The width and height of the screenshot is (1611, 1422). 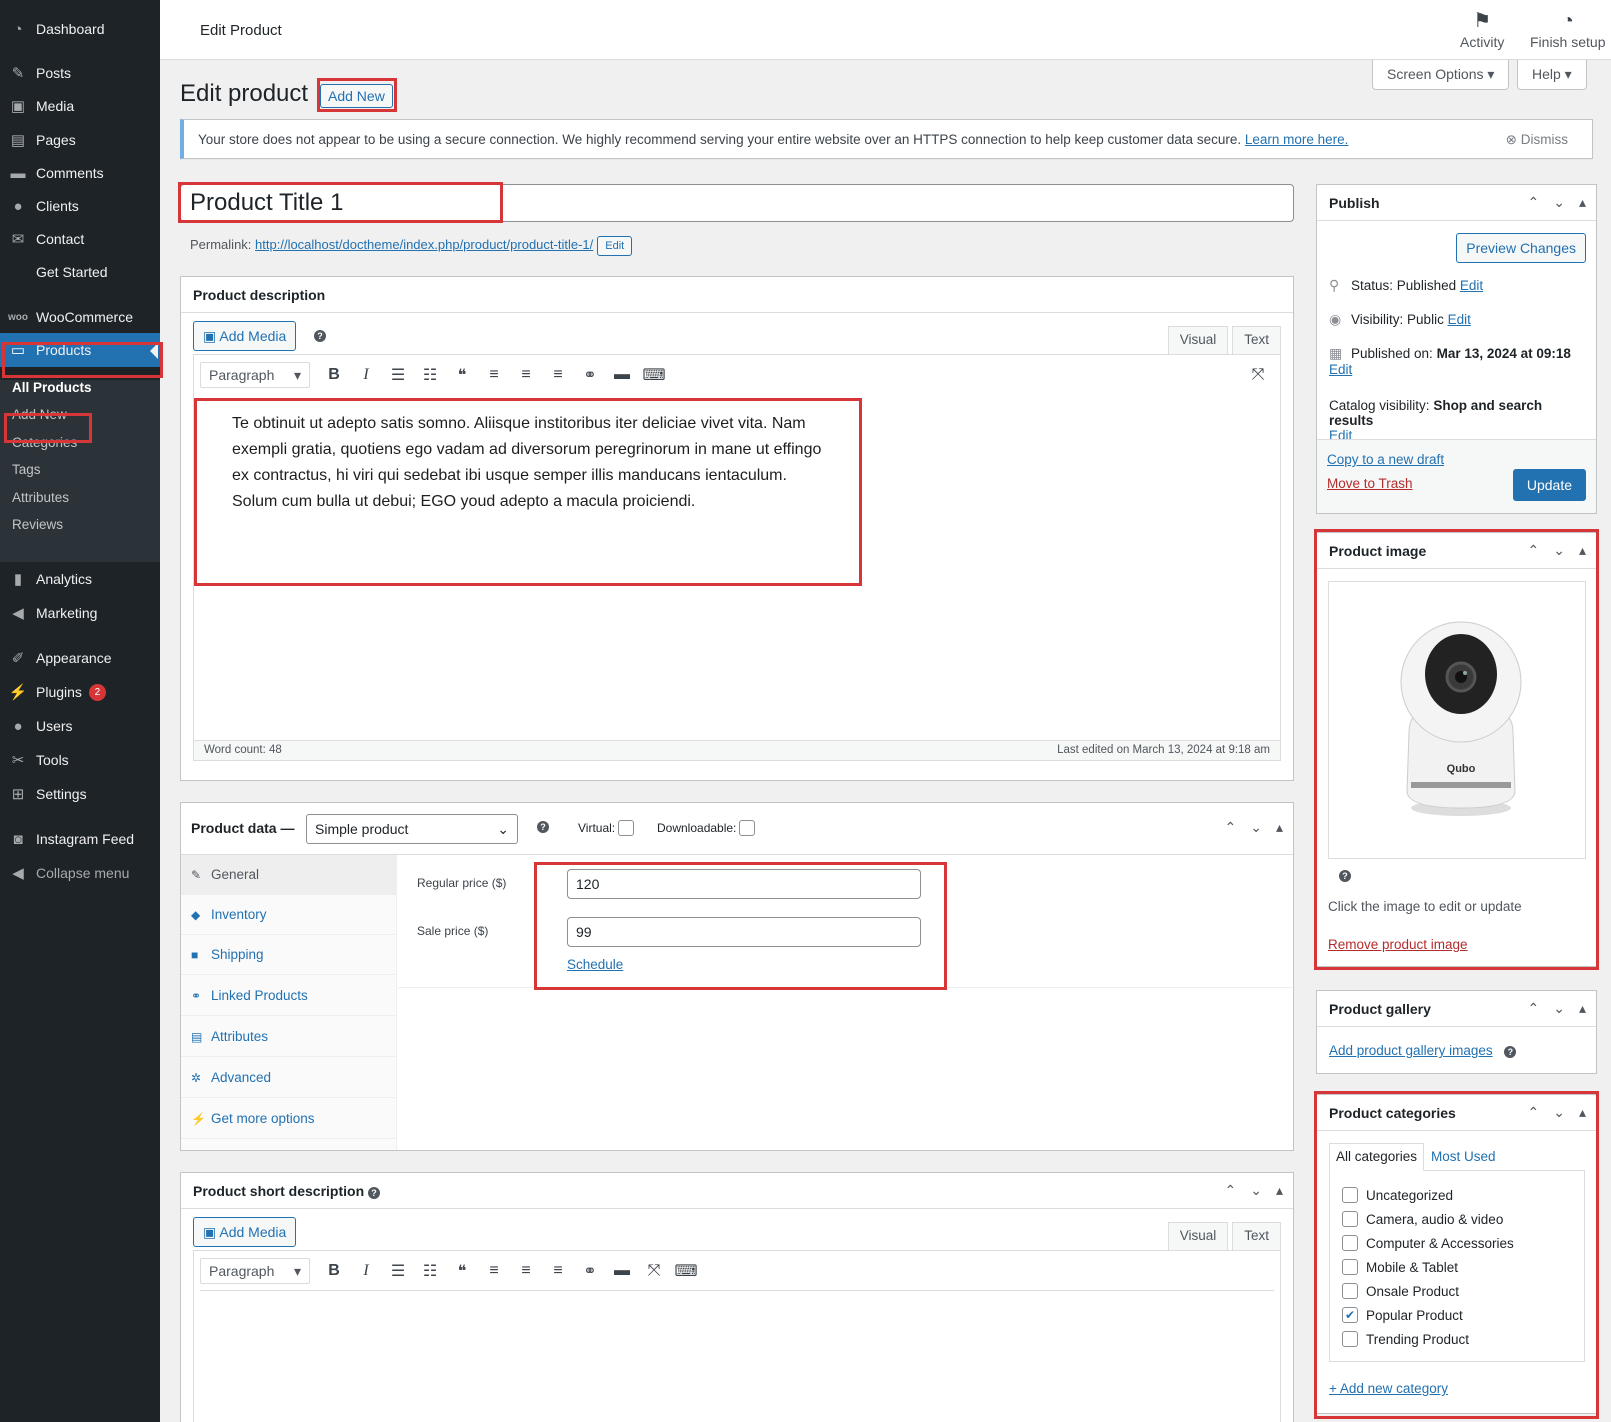 I want to click on regular-price-input: 120, so click(x=744, y=884).